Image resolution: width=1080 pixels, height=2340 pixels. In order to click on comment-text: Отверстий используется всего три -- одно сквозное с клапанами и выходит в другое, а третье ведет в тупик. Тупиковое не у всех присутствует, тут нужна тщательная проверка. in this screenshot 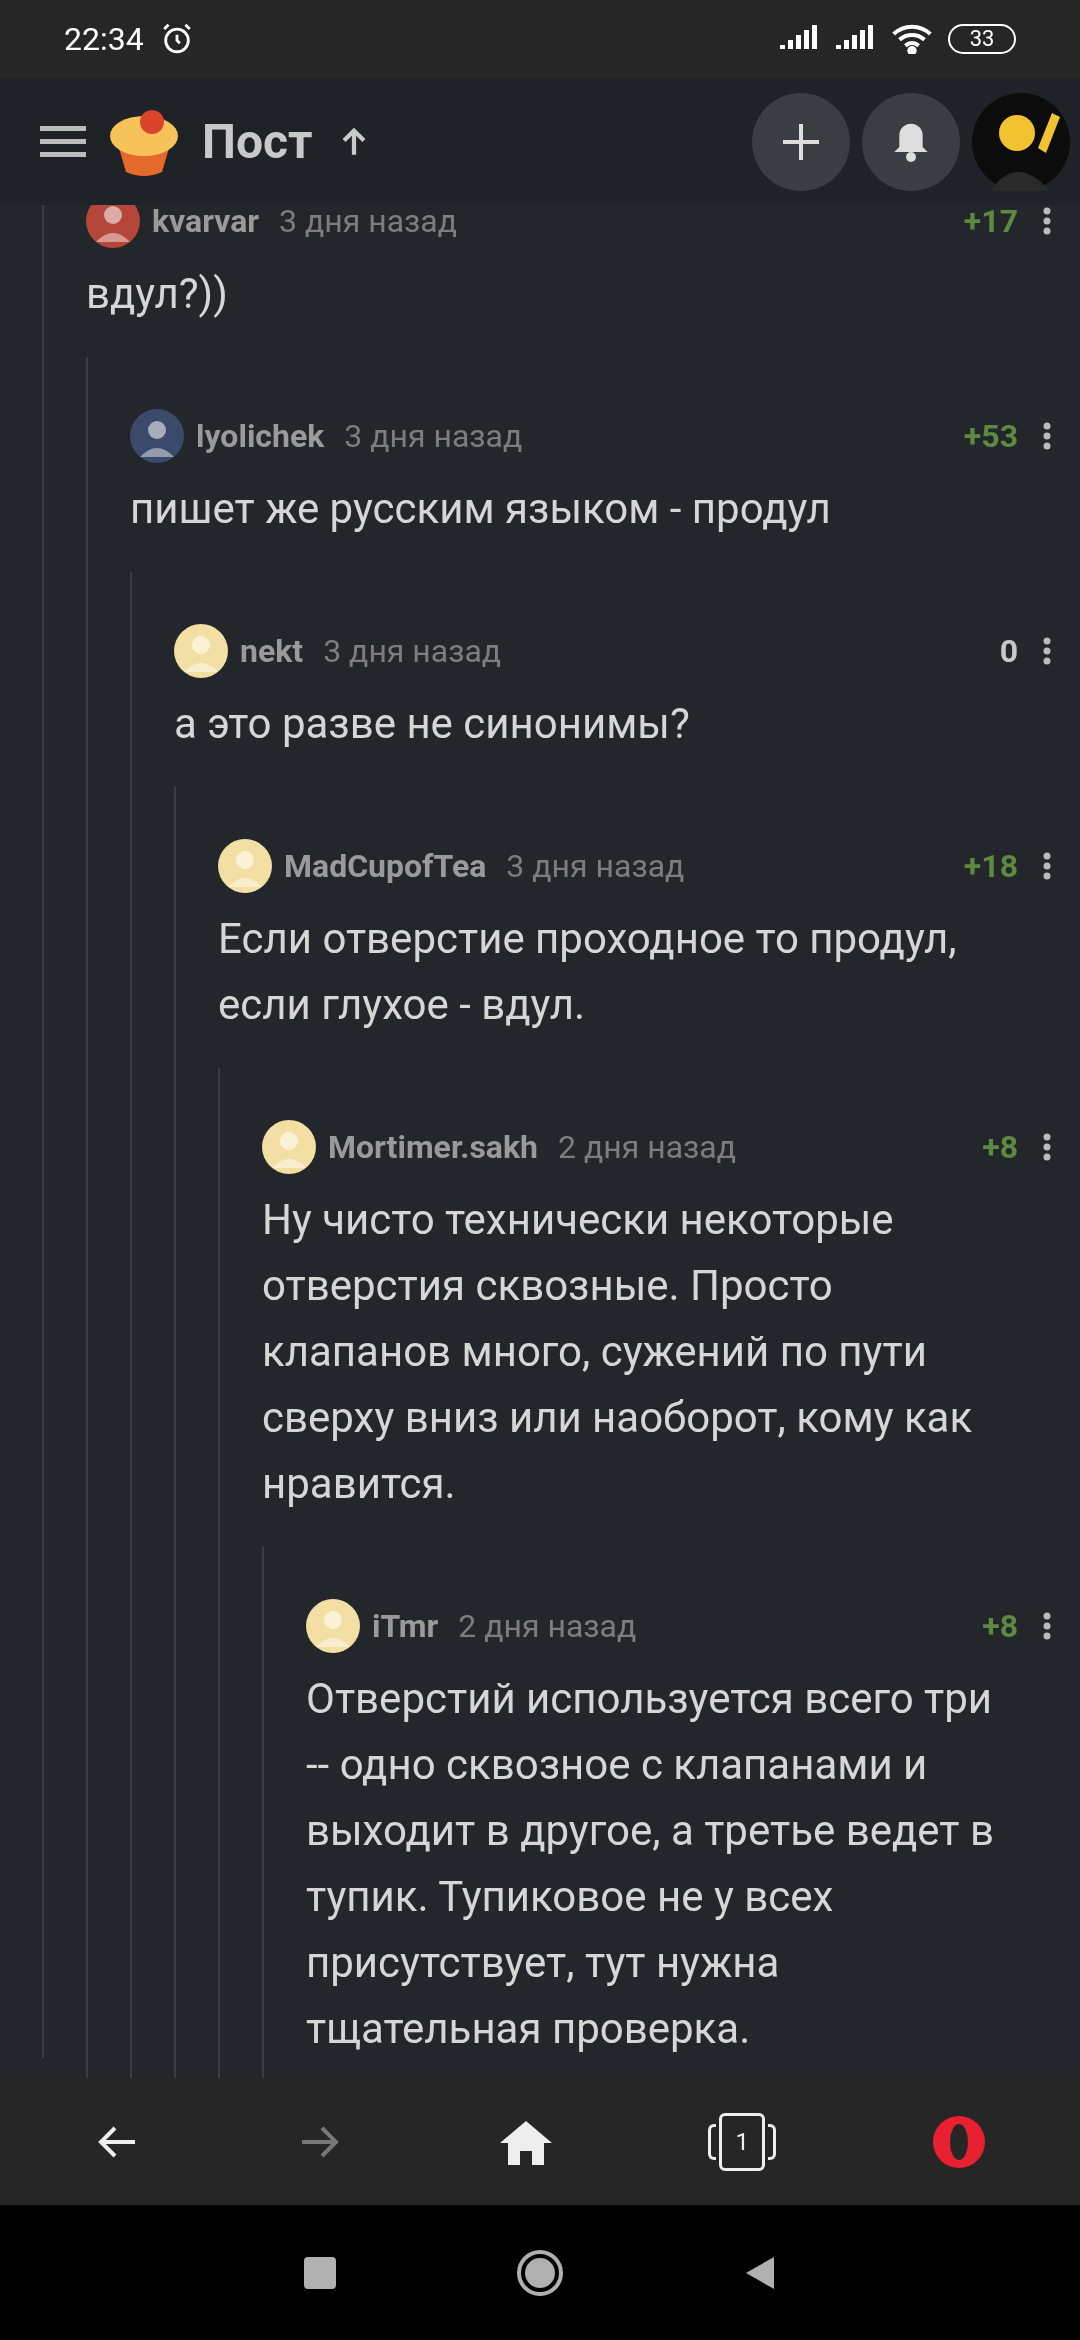, I will do `click(650, 1864)`.